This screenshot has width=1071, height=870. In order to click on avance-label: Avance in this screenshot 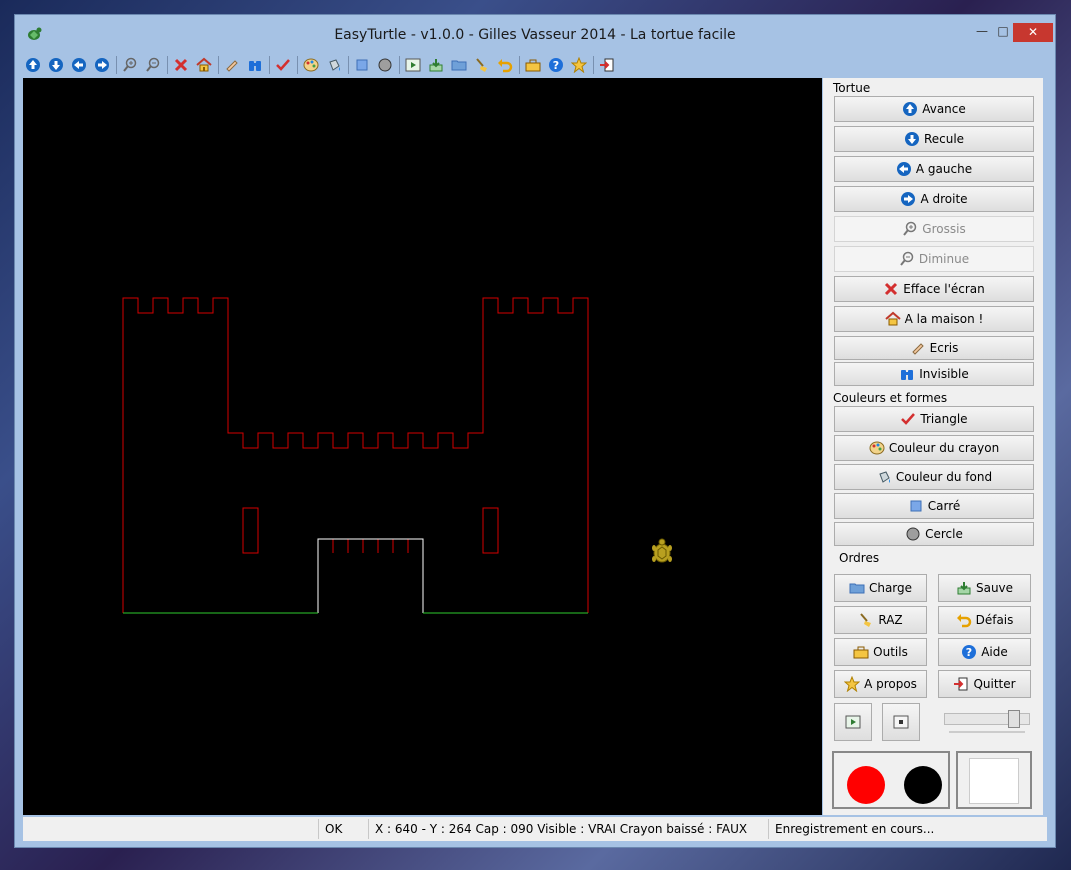, I will do `click(944, 109)`.